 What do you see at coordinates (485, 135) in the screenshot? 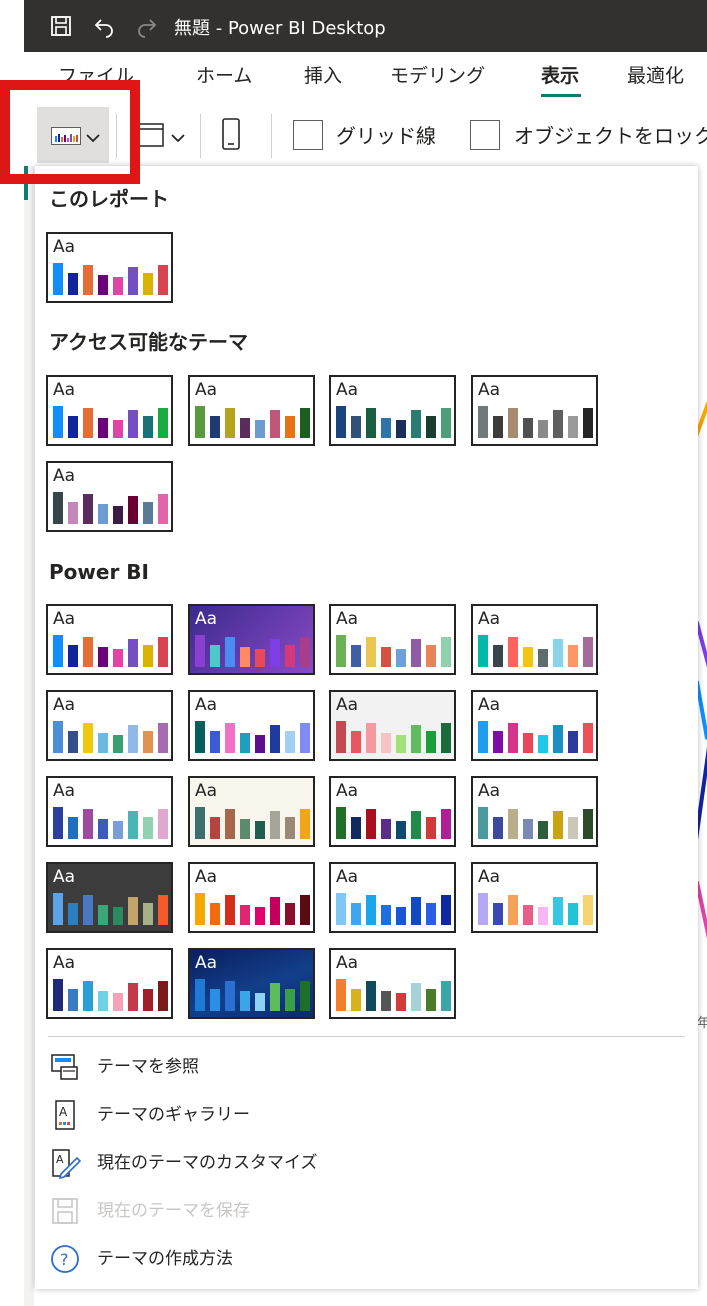
I see `lock-objects-checkbox` at bounding box center [485, 135].